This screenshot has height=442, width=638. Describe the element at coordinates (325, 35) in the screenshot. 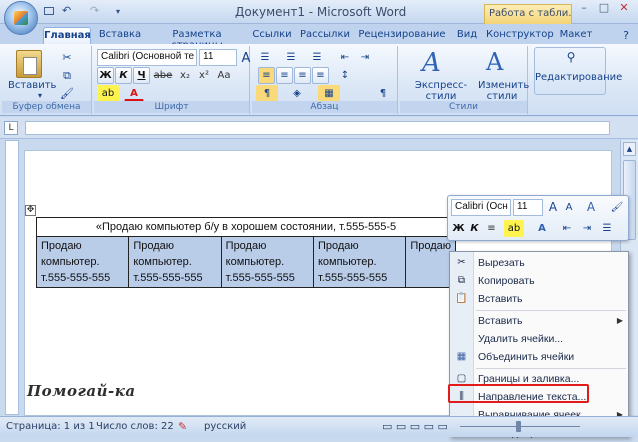

I see `tab-mailings: Рассылки` at that location.